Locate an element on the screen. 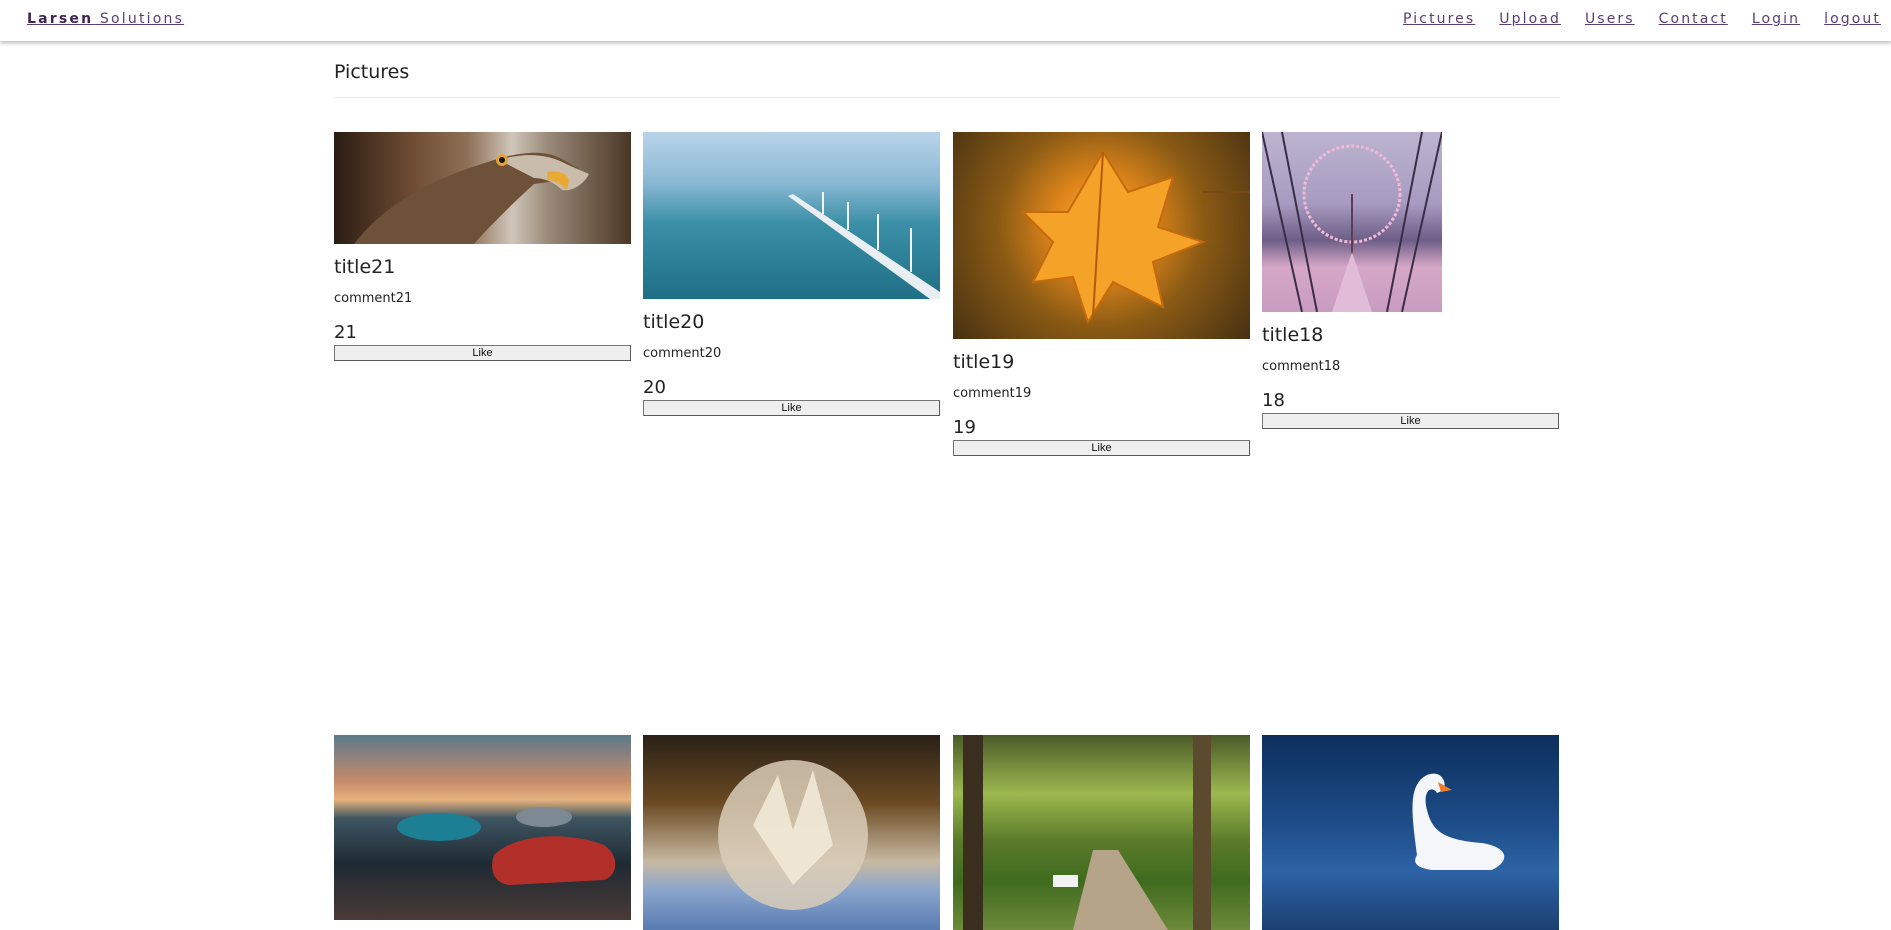 The height and width of the screenshot is (930, 1891). brand-rest: Solutions is located at coordinates (139, 19).